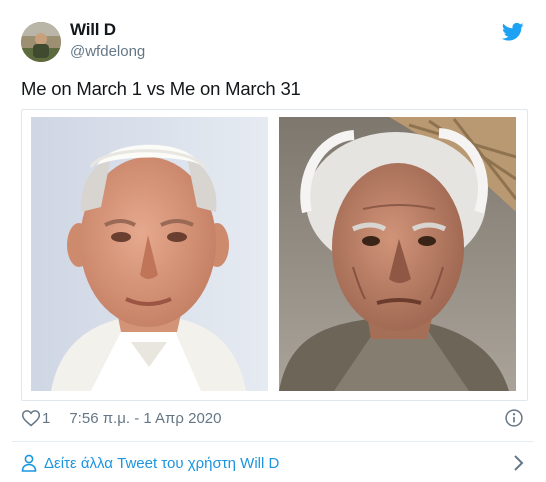  I want to click on heart-icon, so click(31, 418).